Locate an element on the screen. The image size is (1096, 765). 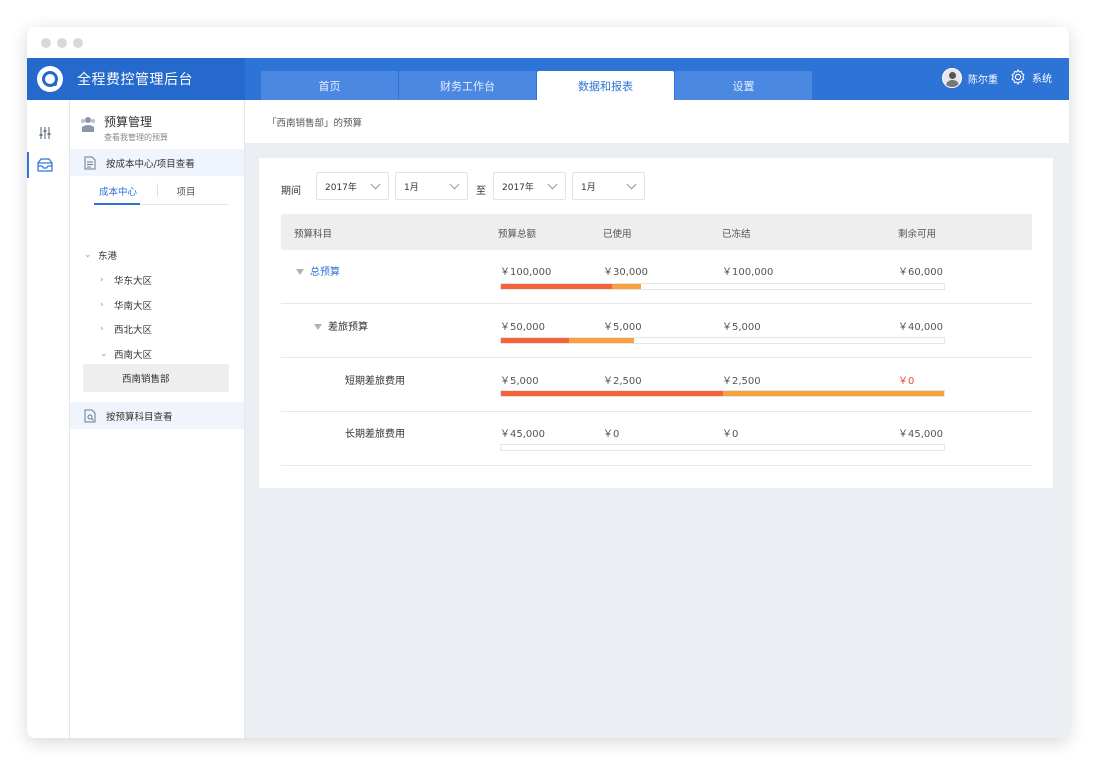
sidebar-title: 预算管理 is located at coordinates (128, 122).